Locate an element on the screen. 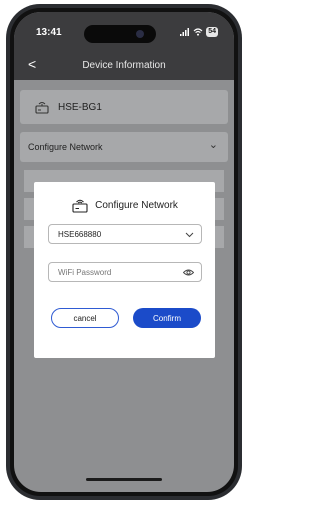  page-title: Device Information is located at coordinates (124, 65).